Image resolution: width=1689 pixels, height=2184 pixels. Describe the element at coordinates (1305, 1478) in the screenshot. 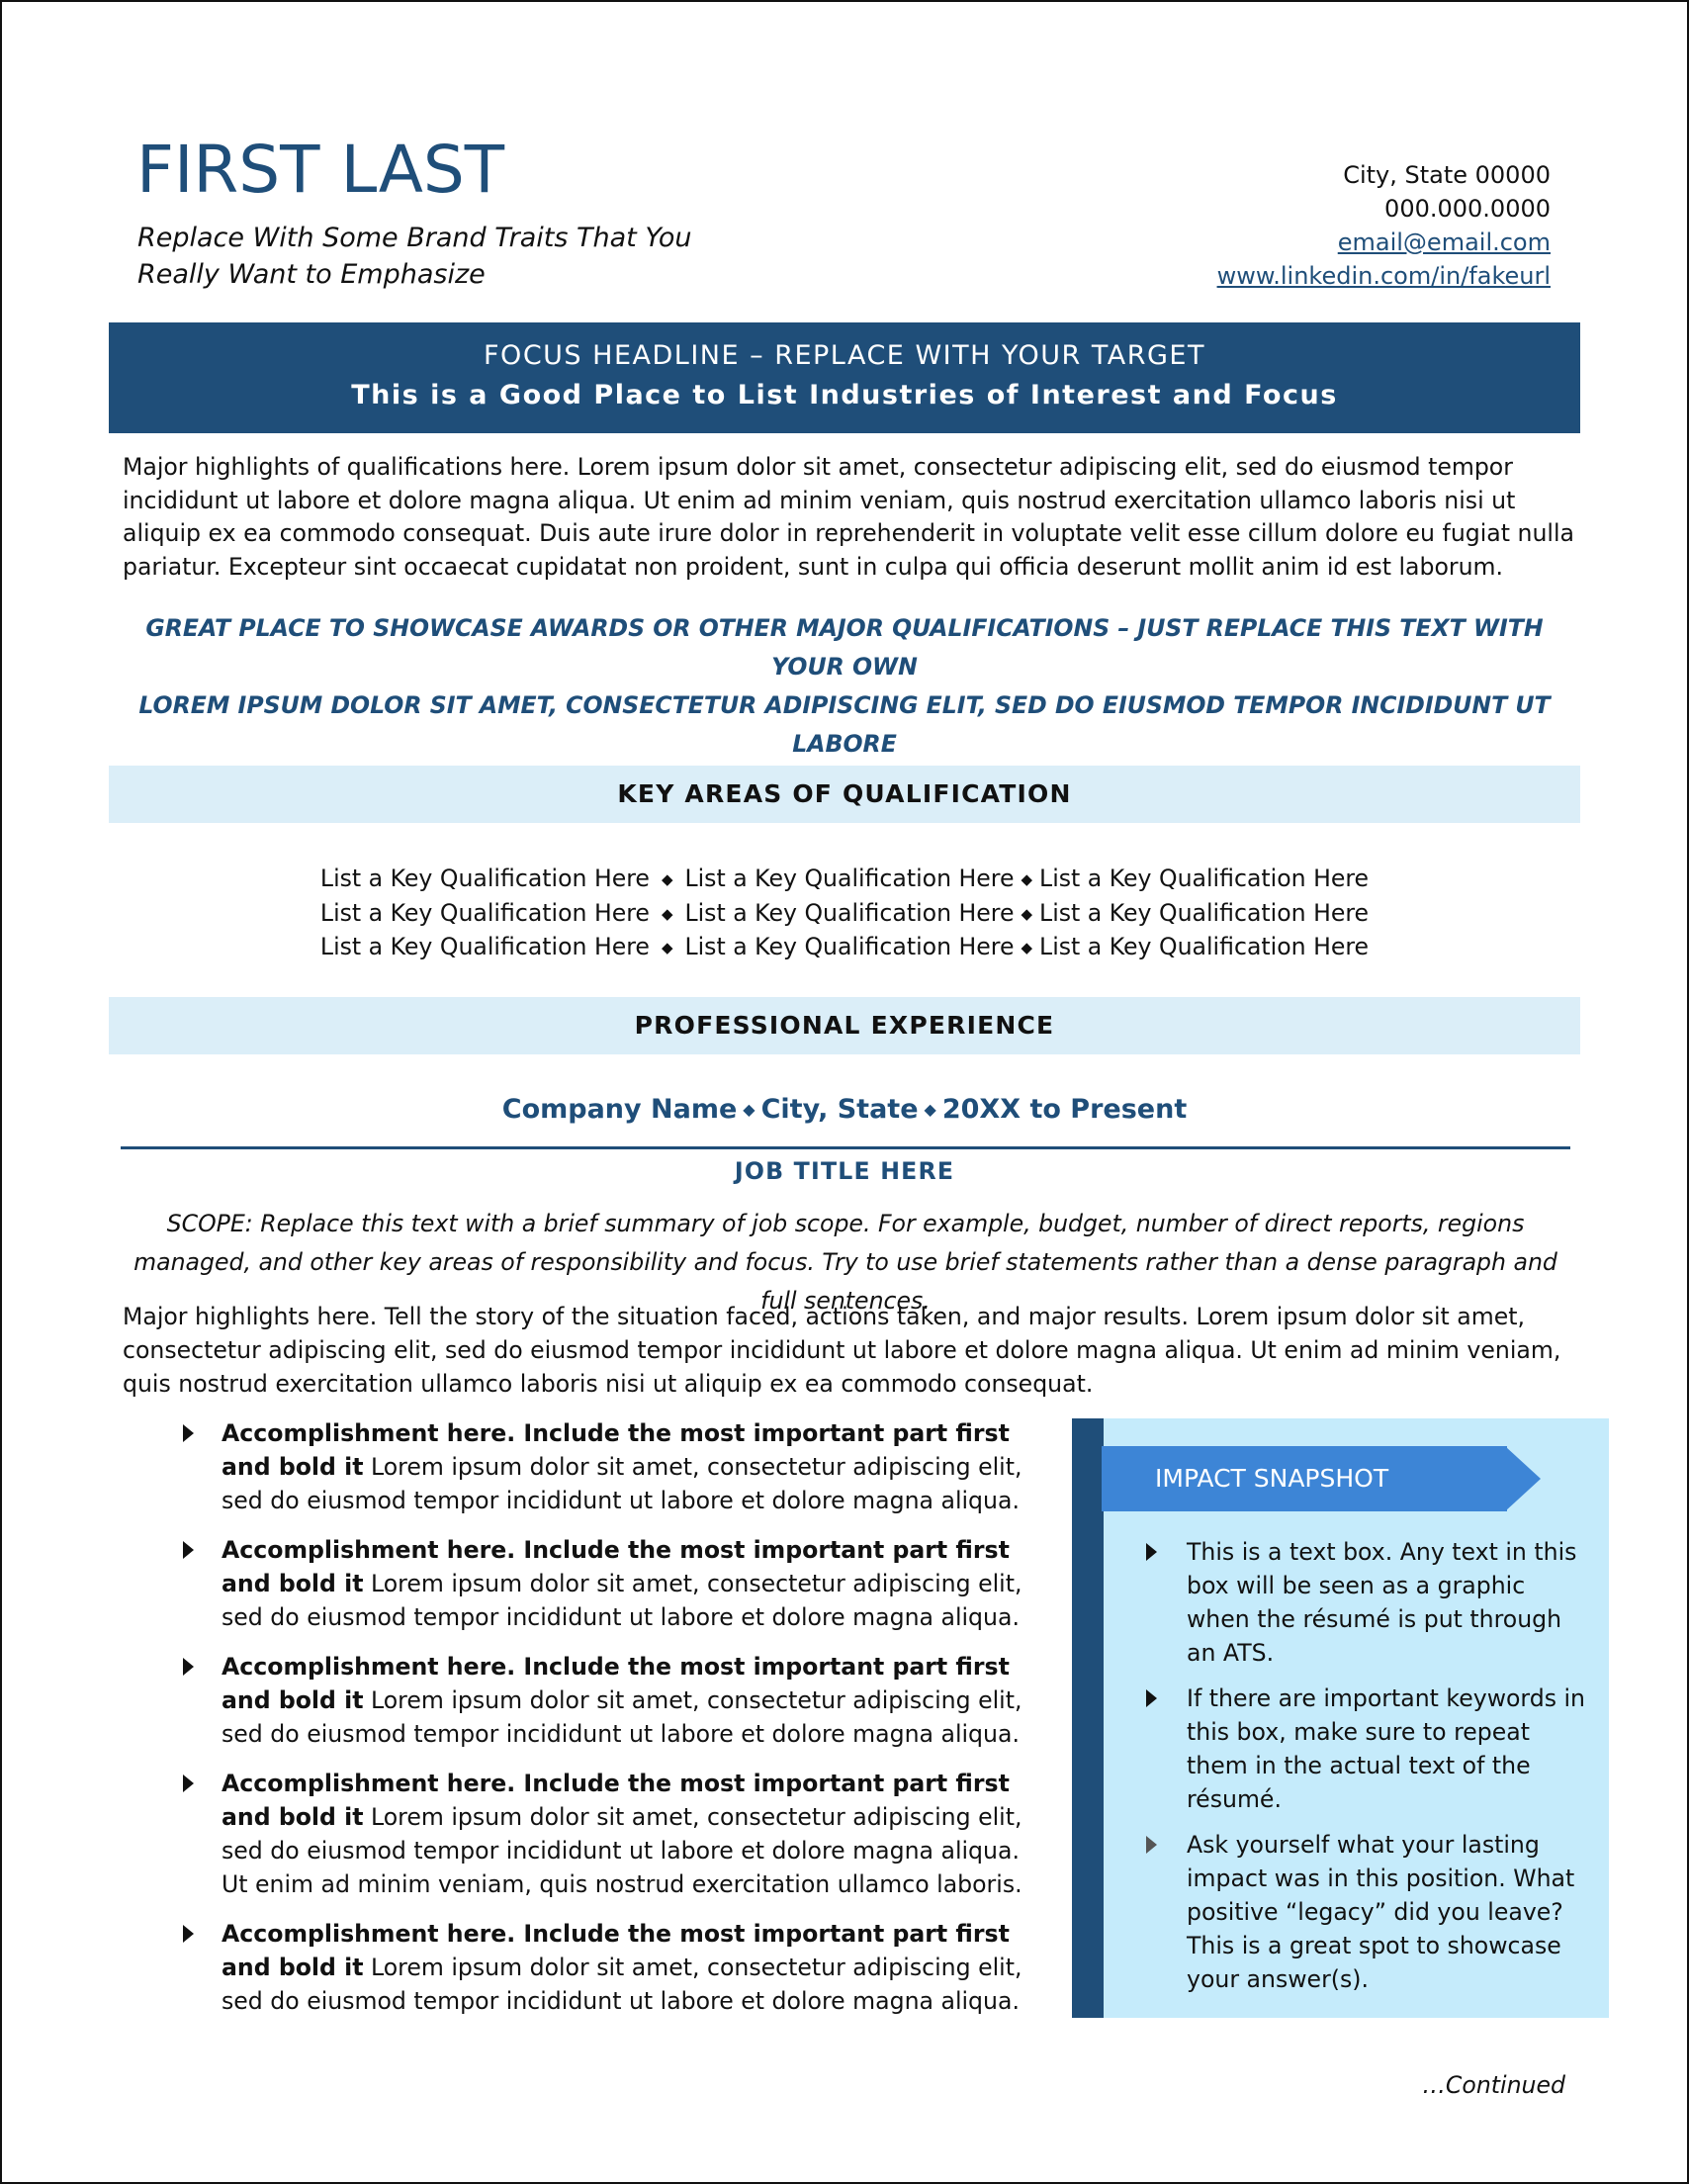

I see `impact-snapshot-title: IMPACT SNAPSHOT` at that location.